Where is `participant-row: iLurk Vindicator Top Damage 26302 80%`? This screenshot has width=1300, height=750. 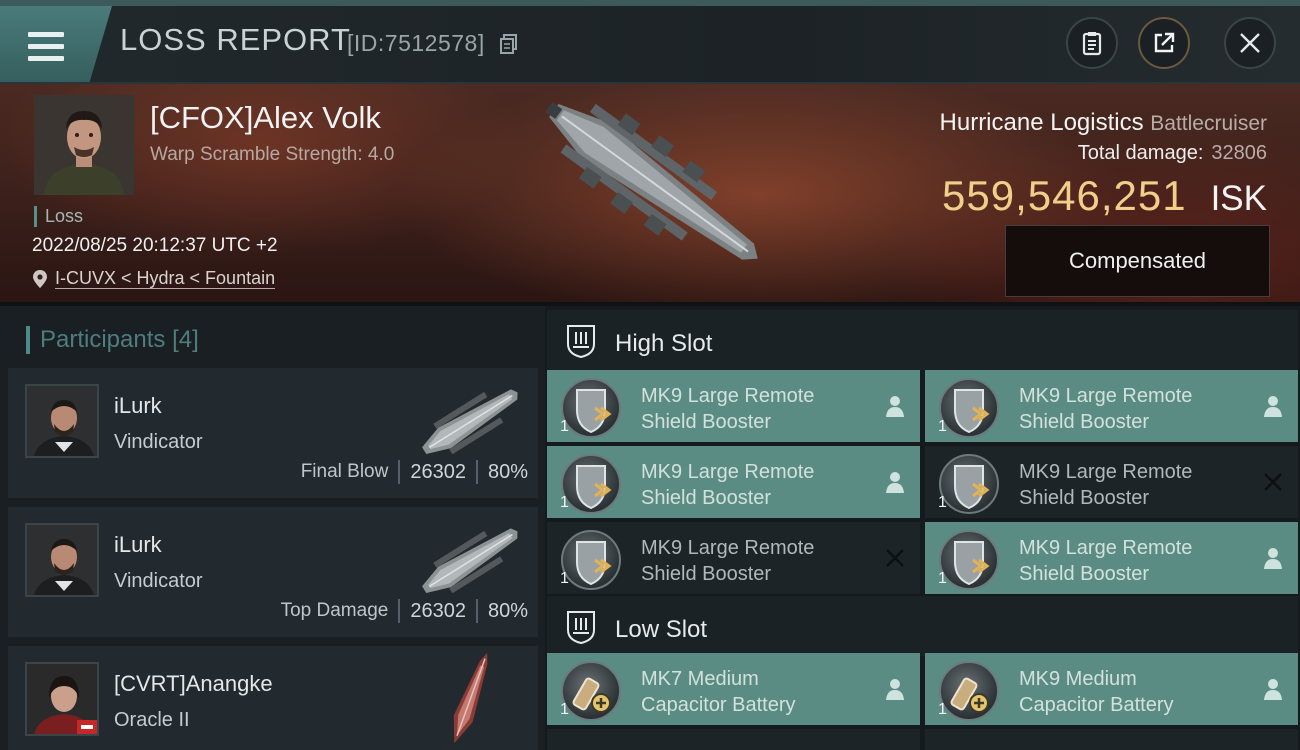 participant-row: iLurk Vindicator Top Damage 26302 80% is located at coordinates (273, 572).